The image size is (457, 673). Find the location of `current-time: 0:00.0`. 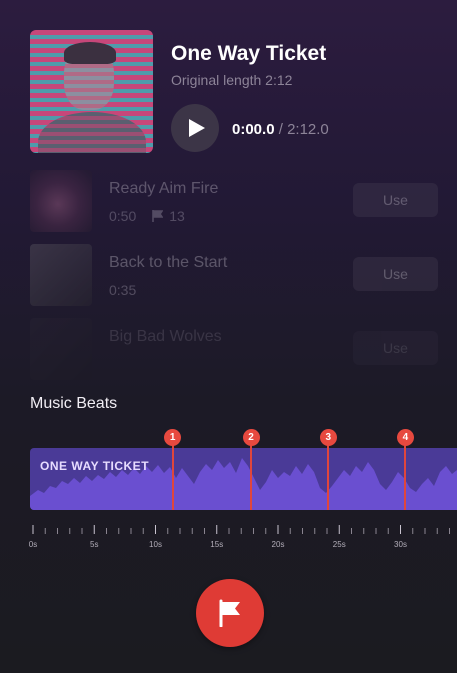

current-time: 0:00.0 is located at coordinates (253, 129).